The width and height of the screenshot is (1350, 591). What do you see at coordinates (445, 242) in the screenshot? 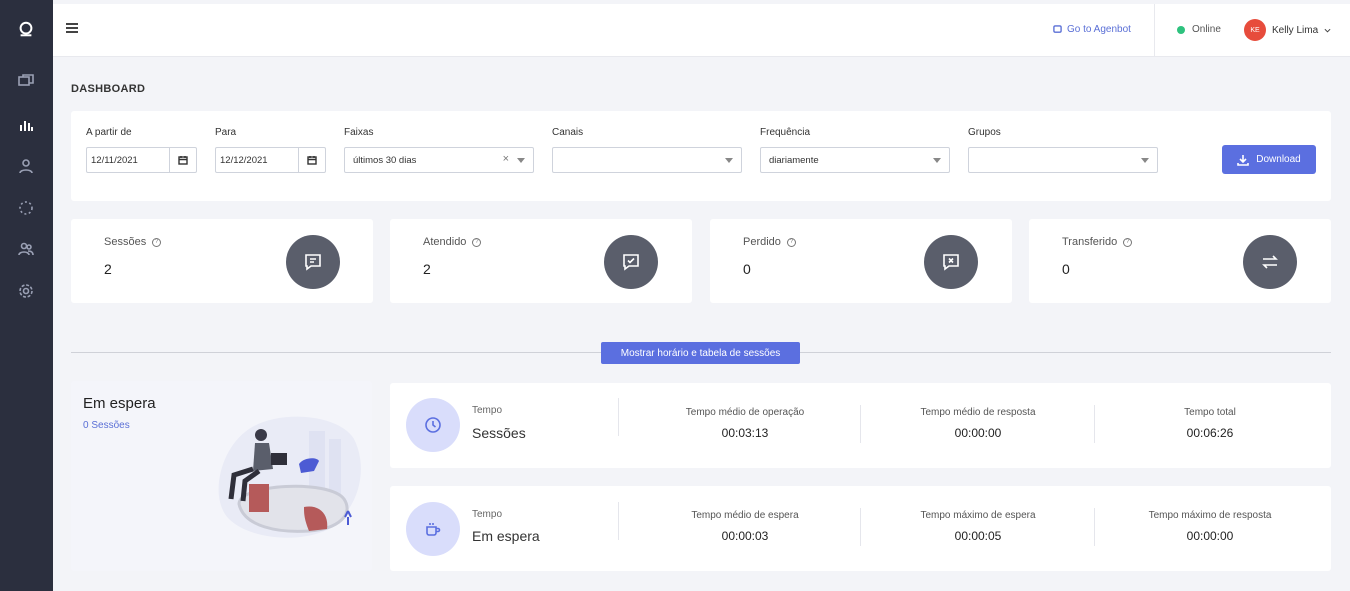
I see `stat-label: Atendido` at bounding box center [445, 242].